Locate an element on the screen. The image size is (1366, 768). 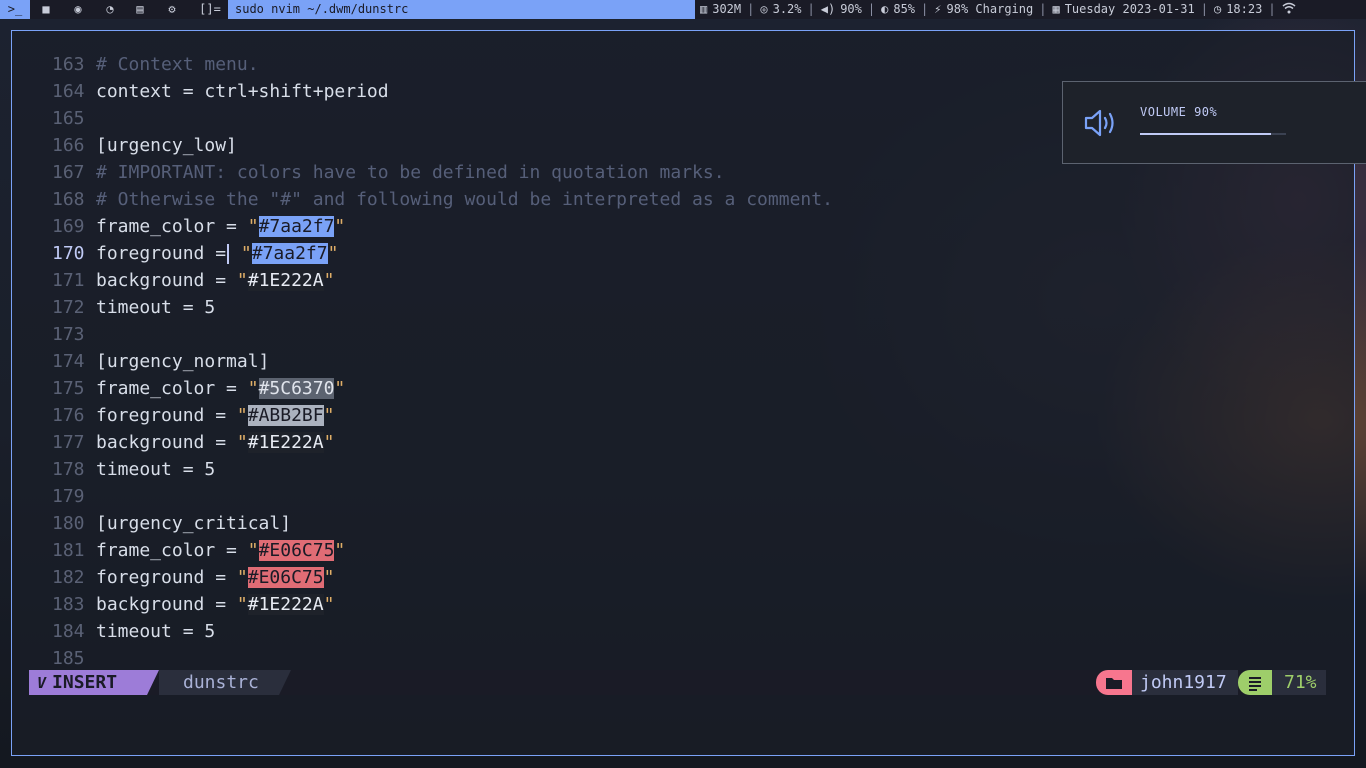
volume-status: ◀) 90% is located at coordinates (841, 9).